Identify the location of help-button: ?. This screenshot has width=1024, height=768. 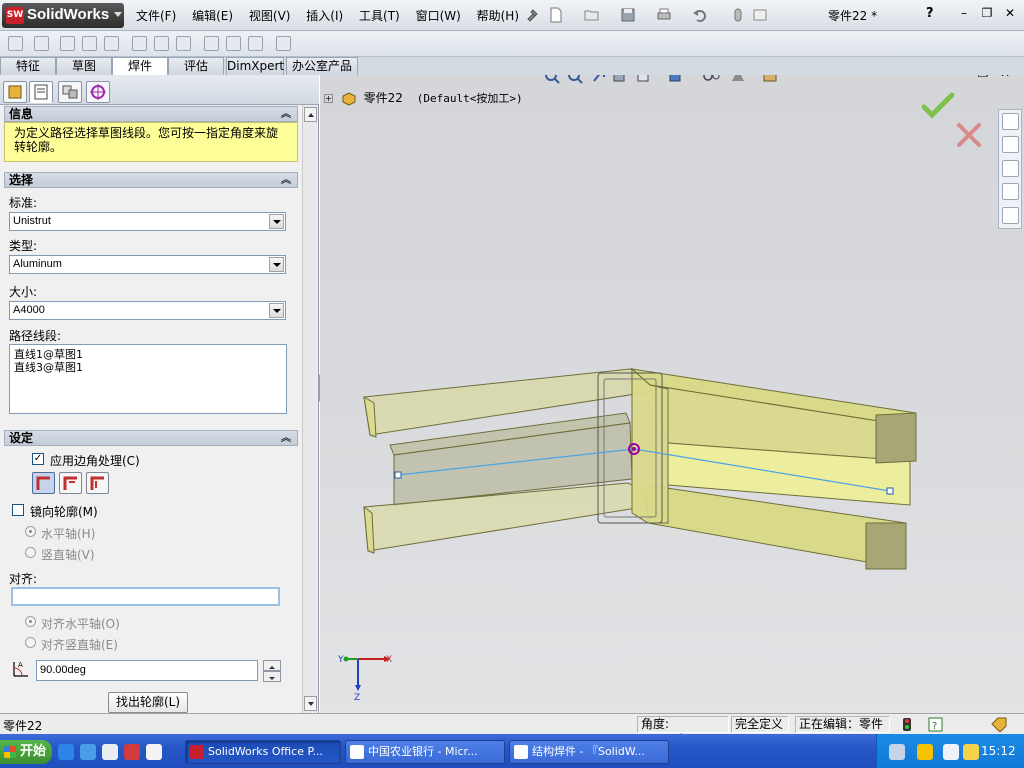
(930, 13).